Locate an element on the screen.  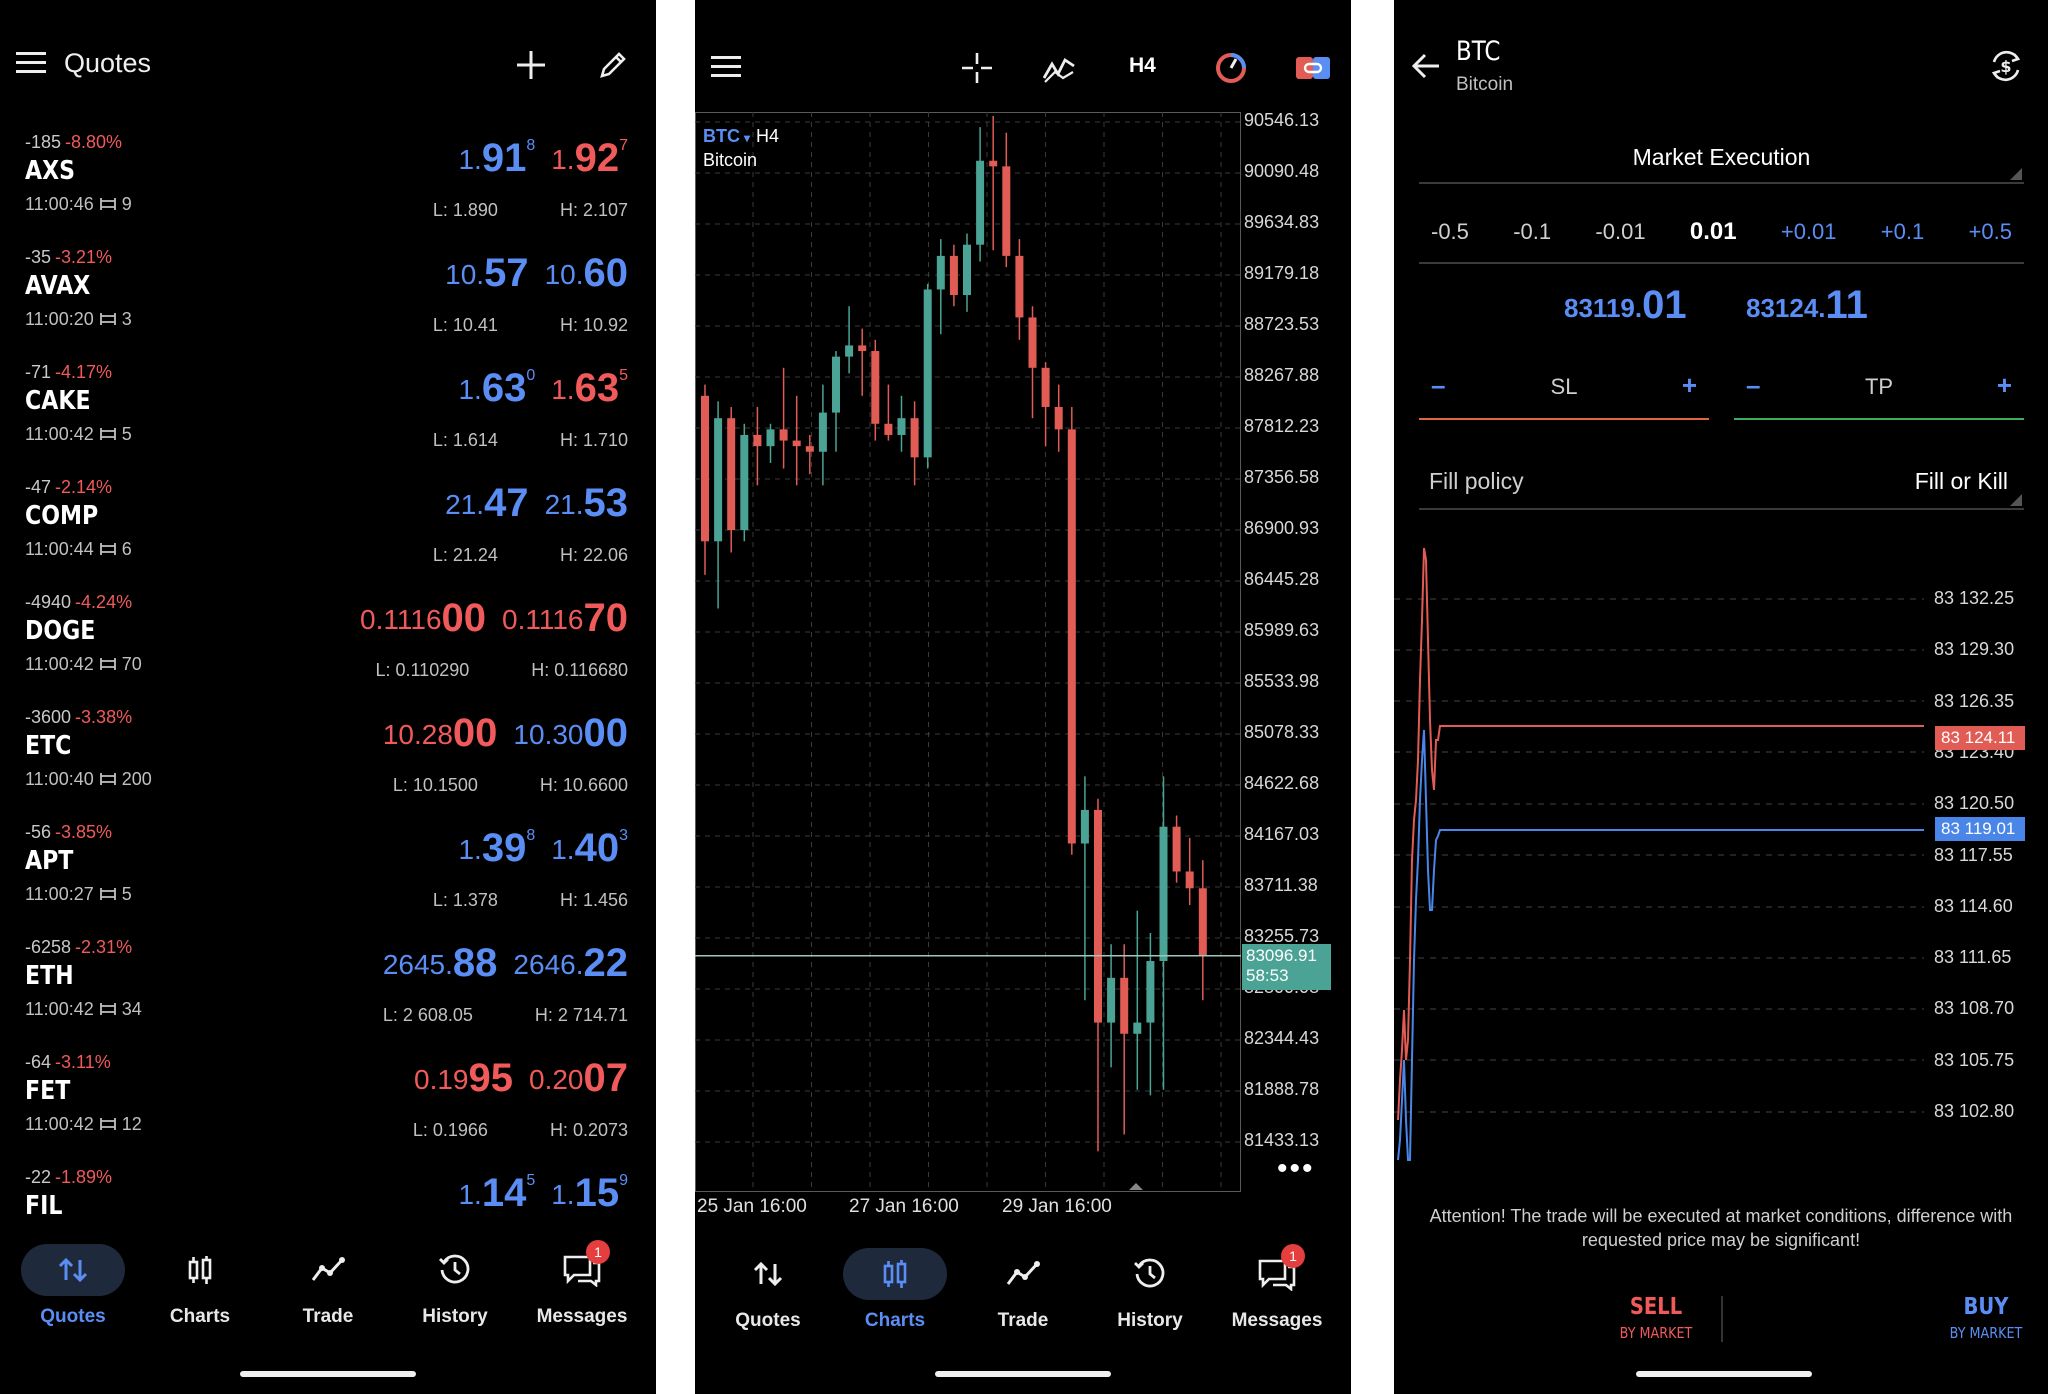
timeframe-button: H4 is located at coordinates (1142, 66).